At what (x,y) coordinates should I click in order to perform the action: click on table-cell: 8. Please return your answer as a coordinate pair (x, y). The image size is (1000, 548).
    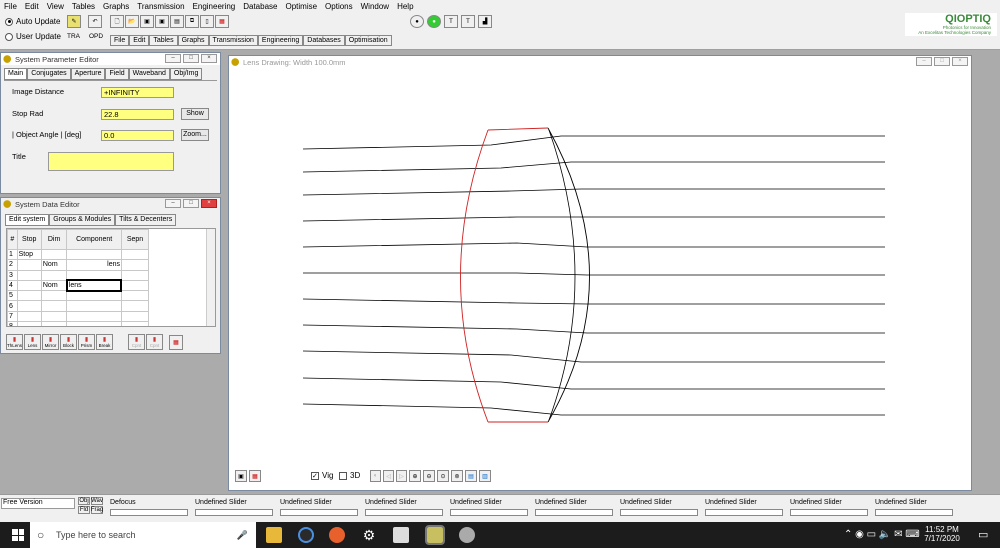
    Looking at the image, I should click on (12, 323).